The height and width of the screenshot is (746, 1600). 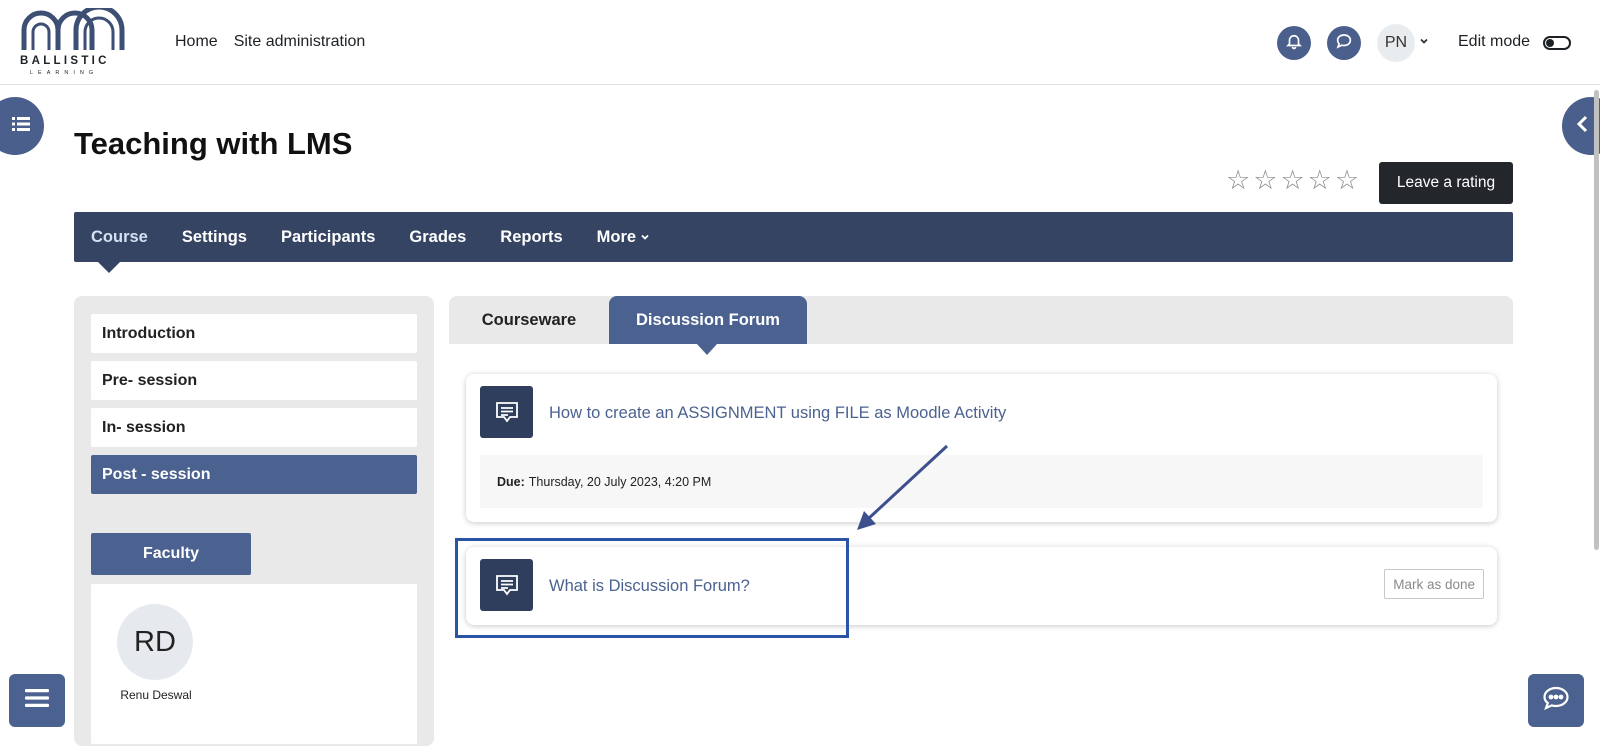 I want to click on mark-as-done-button: Mark as done, so click(x=1434, y=584).